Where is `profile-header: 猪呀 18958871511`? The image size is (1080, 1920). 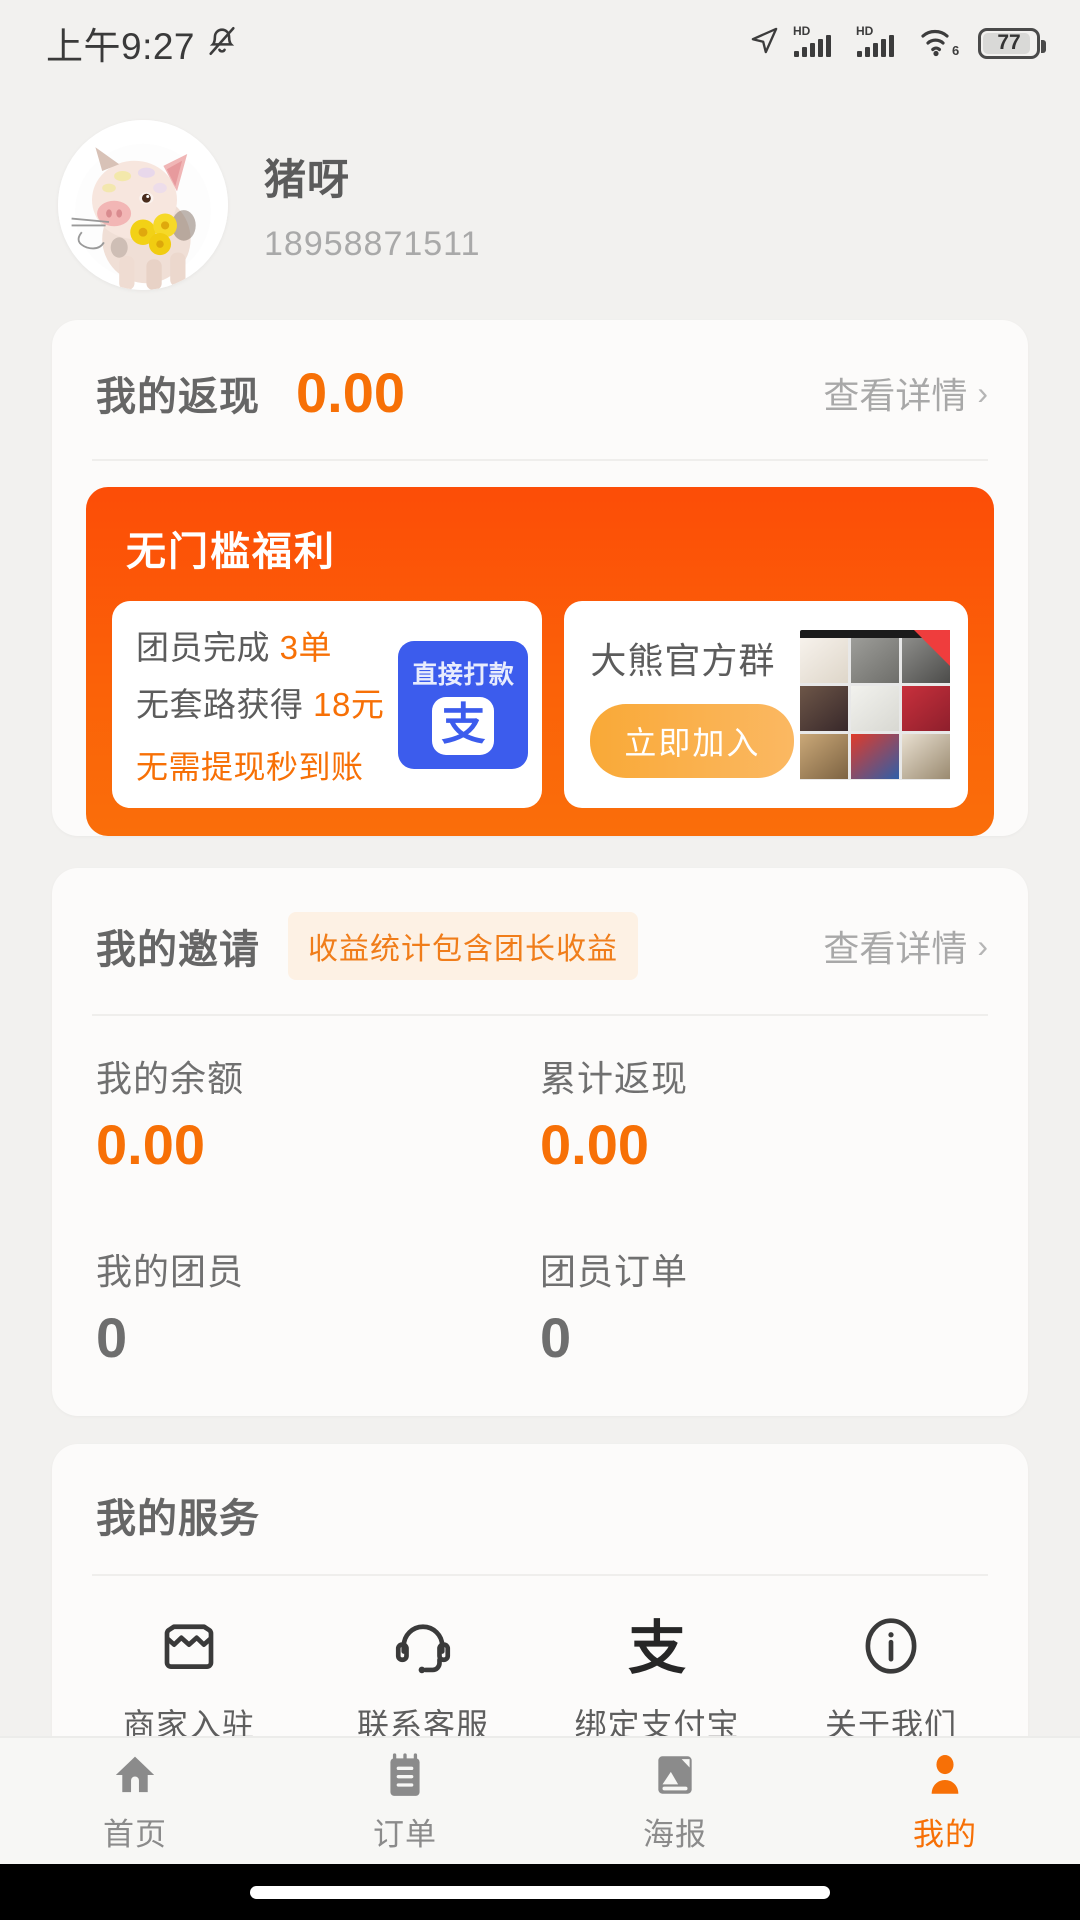
profile-header: 猪呀 18958871511 is located at coordinates (540, 203).